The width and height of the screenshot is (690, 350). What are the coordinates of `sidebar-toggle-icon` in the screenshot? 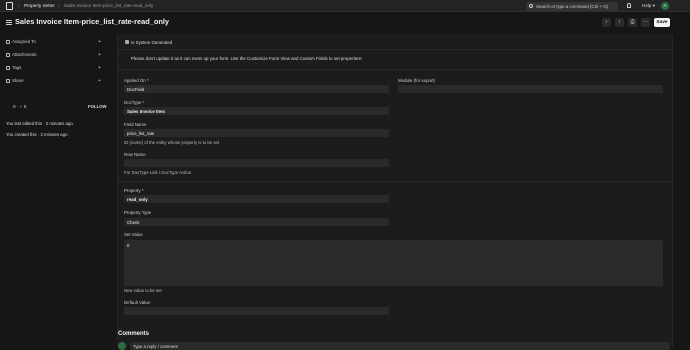 It's located at (9, 22).